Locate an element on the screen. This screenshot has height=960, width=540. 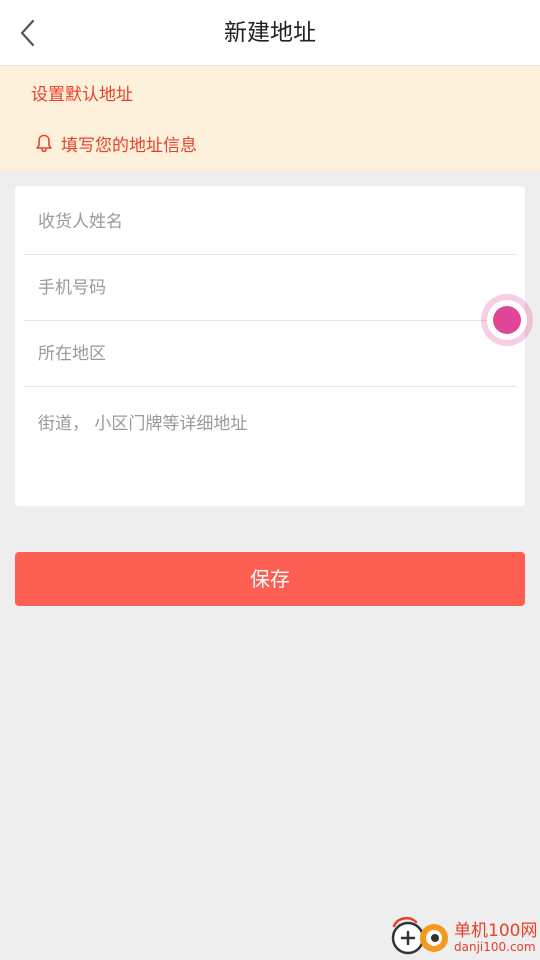
touch-indicator-ring is located at coordinates (507, 320).